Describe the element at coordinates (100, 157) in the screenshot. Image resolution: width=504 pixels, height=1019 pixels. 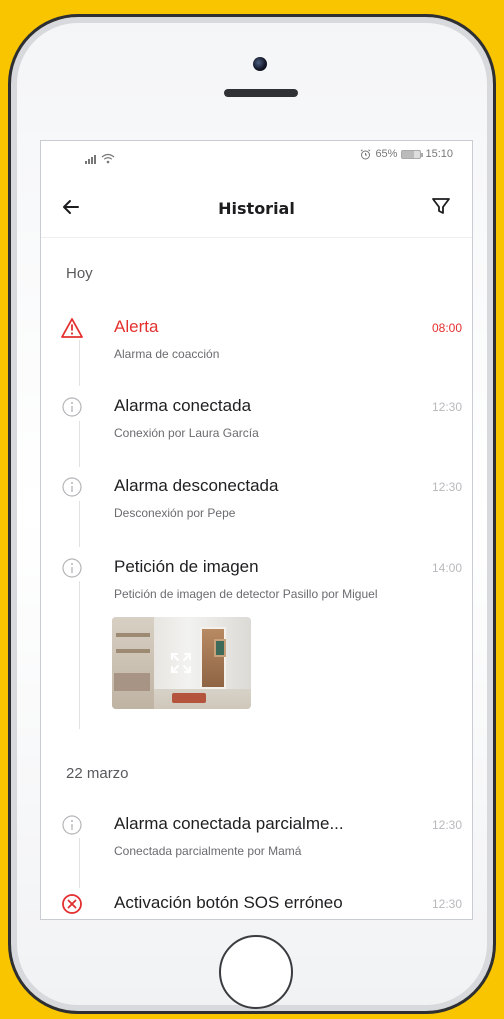
I see `status-left` at that location.